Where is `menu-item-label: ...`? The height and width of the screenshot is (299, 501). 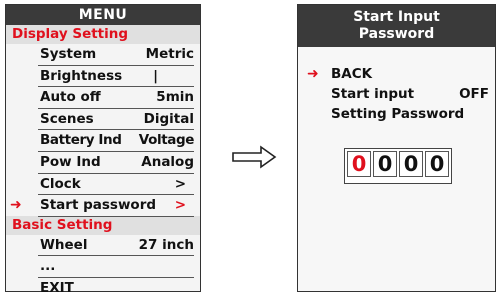
menu-item-label: ... is located at coordinates (48, 266).